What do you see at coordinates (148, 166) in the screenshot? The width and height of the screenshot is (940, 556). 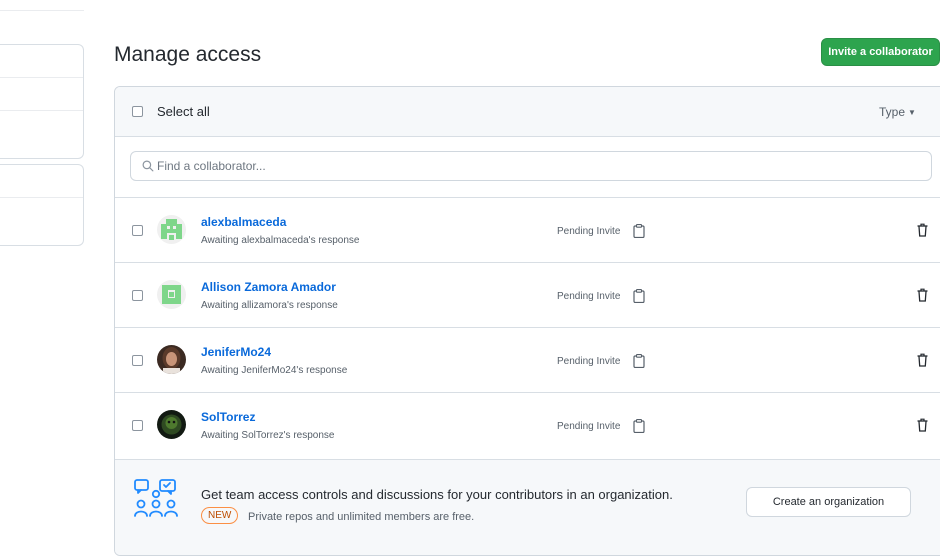 I see `search-icon` at bounding box center [148, 166].